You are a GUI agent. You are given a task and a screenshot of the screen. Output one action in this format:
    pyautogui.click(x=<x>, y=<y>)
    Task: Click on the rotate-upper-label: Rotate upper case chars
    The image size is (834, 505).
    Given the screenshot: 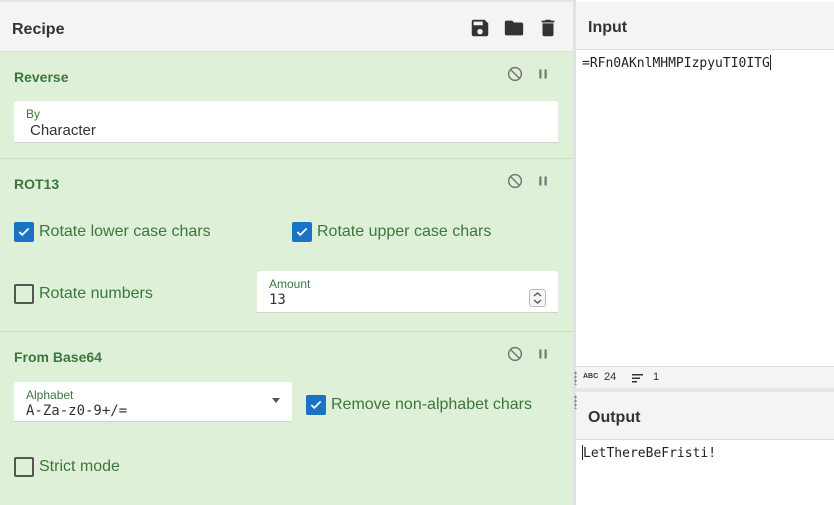 What is the action you would take?
    pyautogui.click(x=404, y=231)
    